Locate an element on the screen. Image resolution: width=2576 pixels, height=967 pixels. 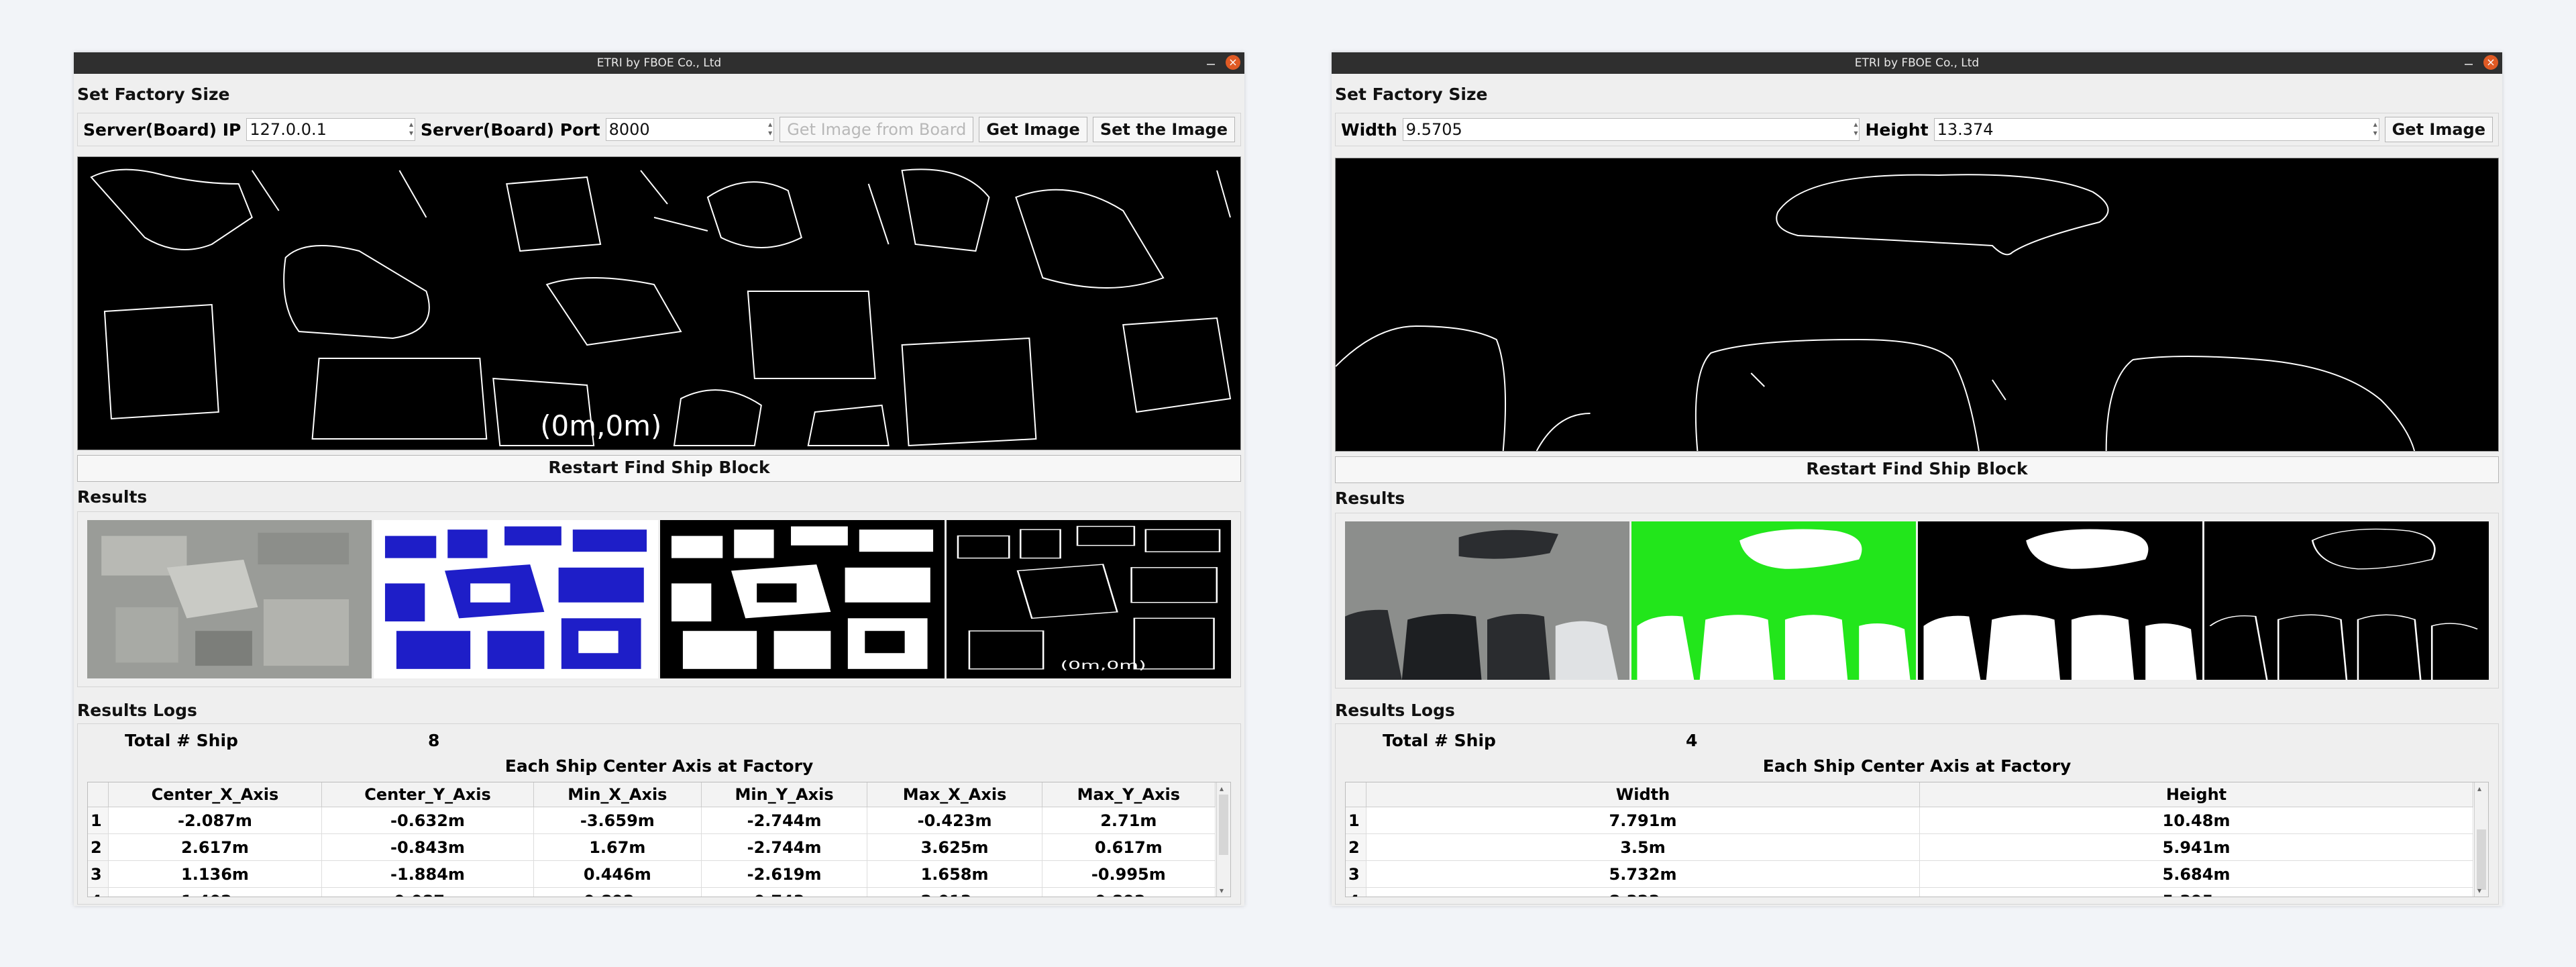
results-thumbnails is located at coordinates (1917, 601).